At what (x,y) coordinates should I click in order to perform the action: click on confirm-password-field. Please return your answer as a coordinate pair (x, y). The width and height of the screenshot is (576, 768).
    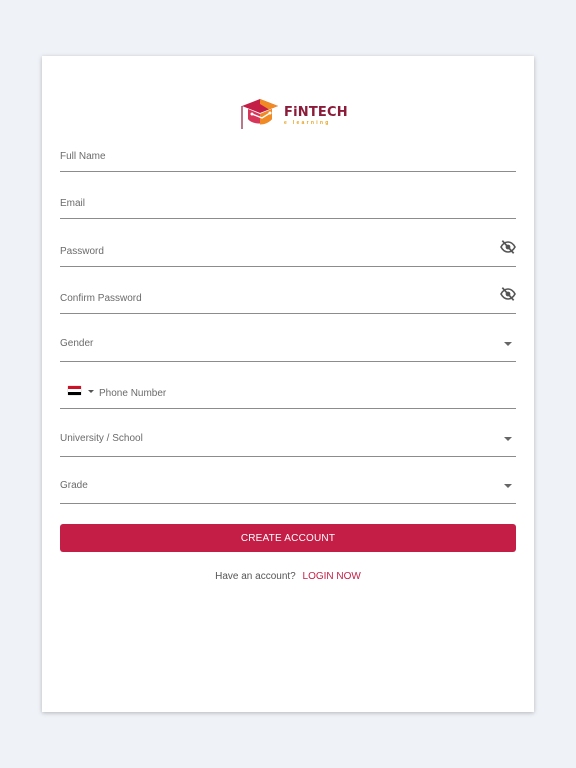
    Looking at the image, I should click on (288, 299).